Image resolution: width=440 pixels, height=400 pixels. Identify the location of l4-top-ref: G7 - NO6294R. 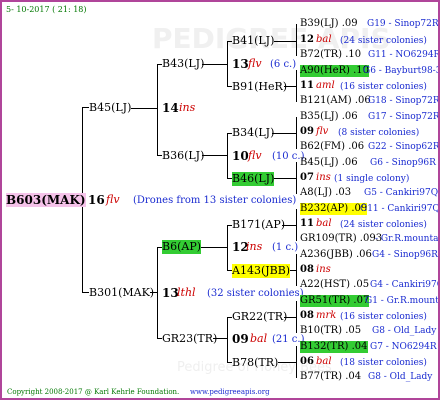
(403, 347).